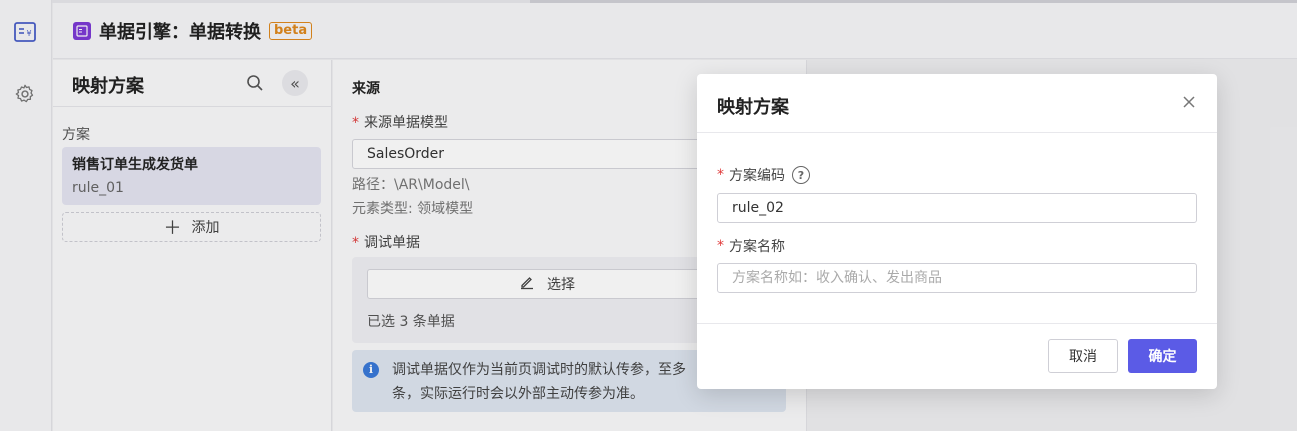 The height and width of the screenshot is (431, 1297). I want to click on modal-title: 映射方案, so click(753, 107).